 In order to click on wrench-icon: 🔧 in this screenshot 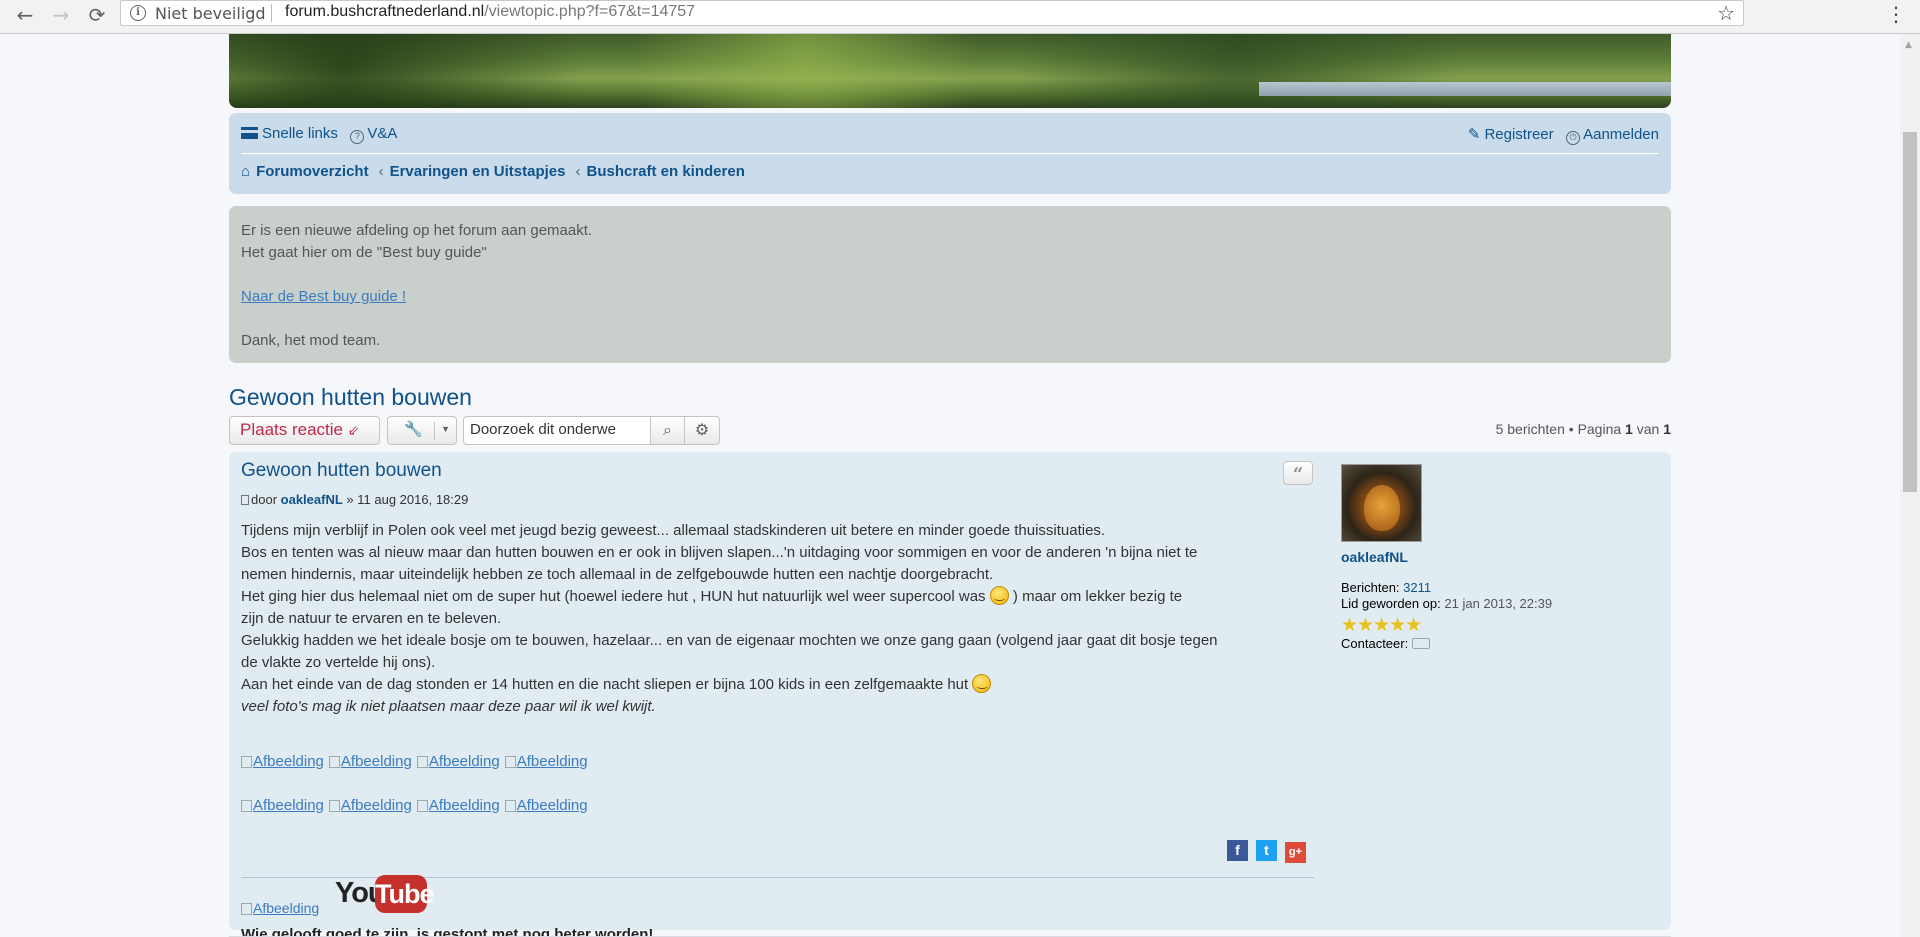, I will do `click(413, 429)`.